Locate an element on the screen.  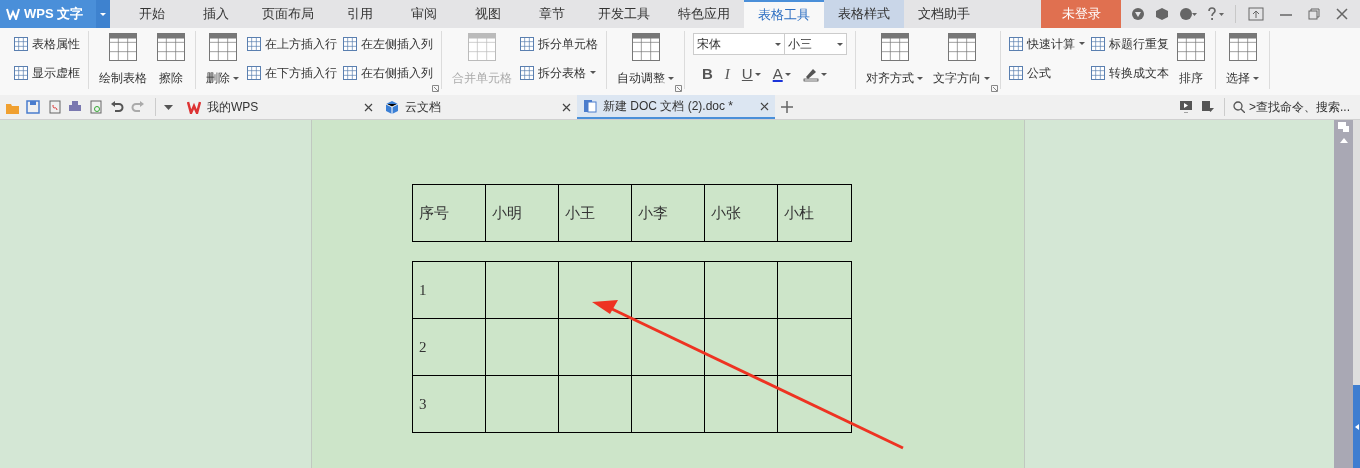
menu-tab: 表格样式 is located at coordinates (864, 14).